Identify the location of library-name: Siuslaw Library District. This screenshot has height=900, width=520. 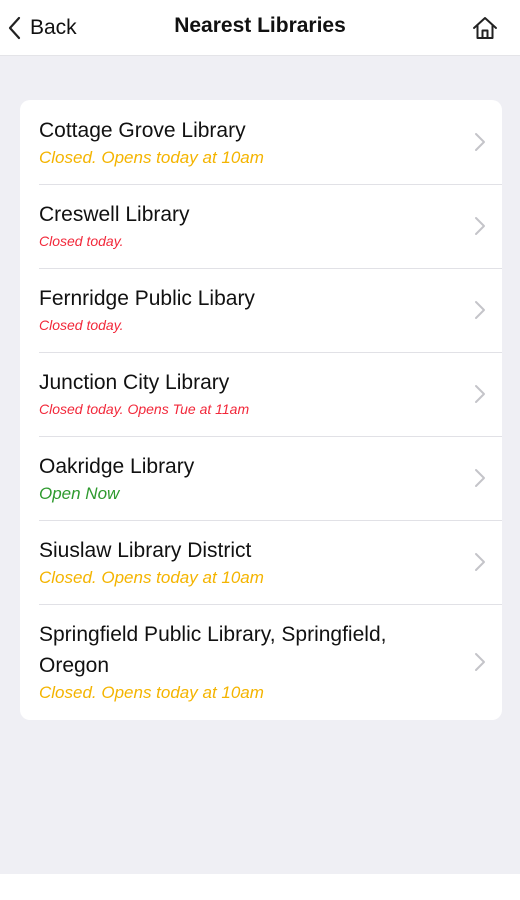
(145, 550).